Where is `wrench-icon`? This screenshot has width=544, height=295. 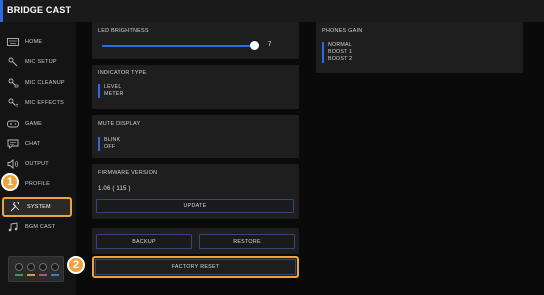 wrench-icon is located at coordinates (15, 207).